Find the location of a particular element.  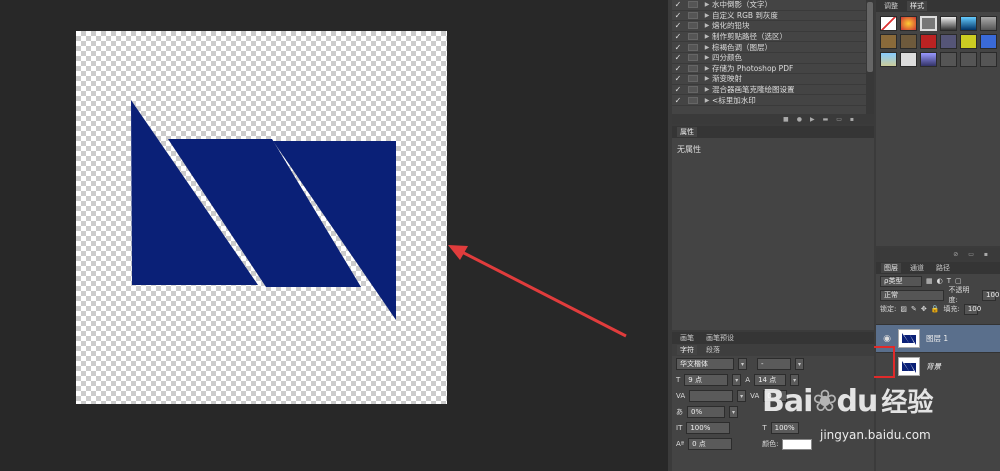

action-item: ✓ ▶ 渐变映射 is located at coordinates (773, 79).